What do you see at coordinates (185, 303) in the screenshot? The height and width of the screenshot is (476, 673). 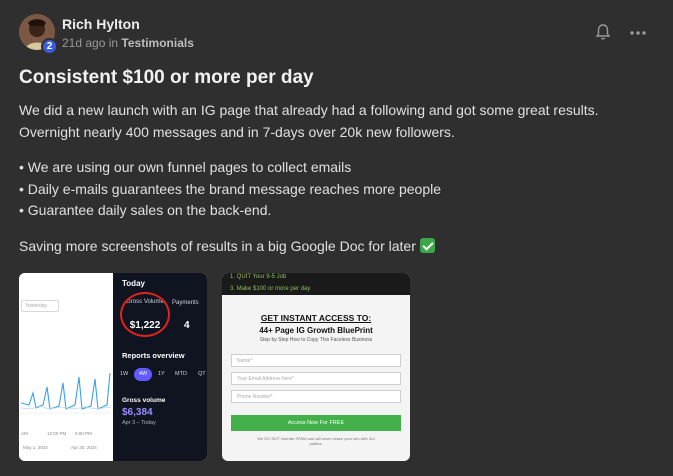 I see `payments-label: Payments` at bounding box center [185, 303].